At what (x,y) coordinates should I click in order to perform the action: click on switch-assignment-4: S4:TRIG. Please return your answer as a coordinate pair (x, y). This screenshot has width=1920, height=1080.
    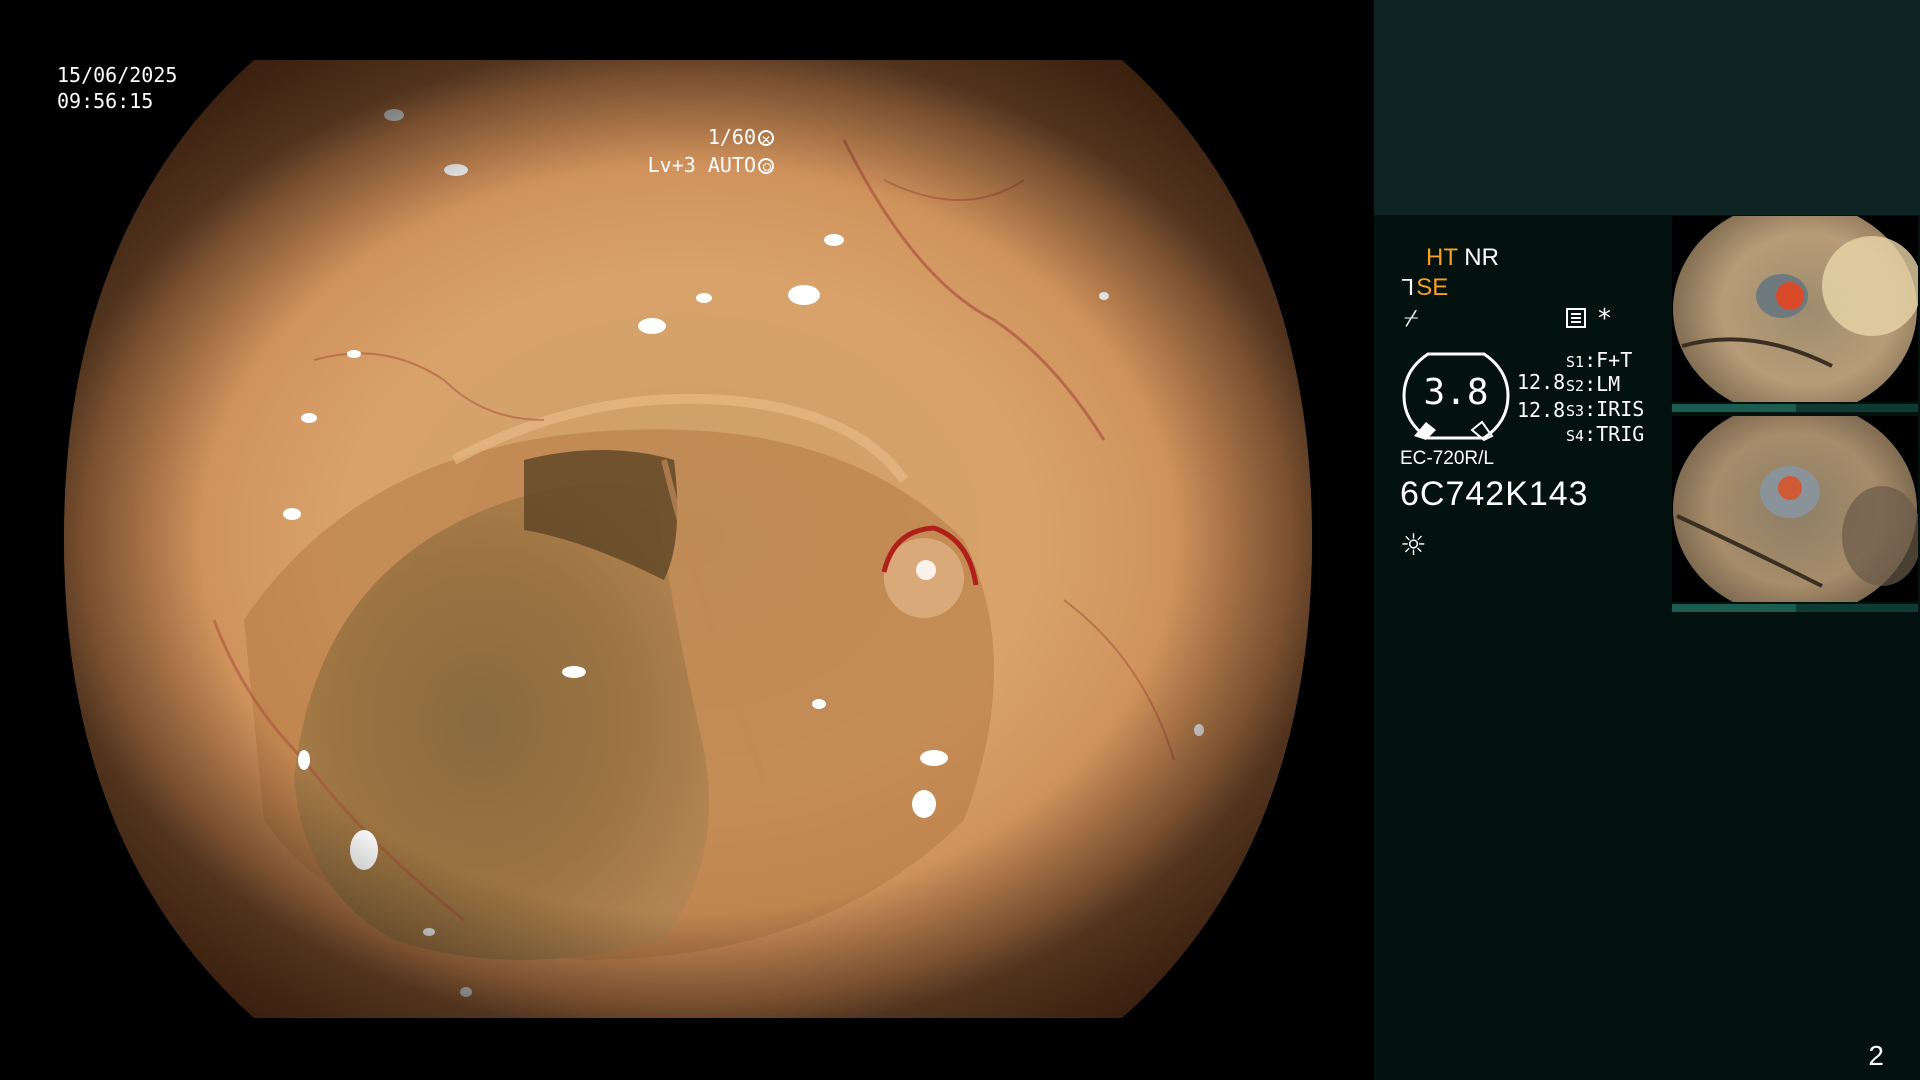
    Looking at the image, I should click on (1605, 434).